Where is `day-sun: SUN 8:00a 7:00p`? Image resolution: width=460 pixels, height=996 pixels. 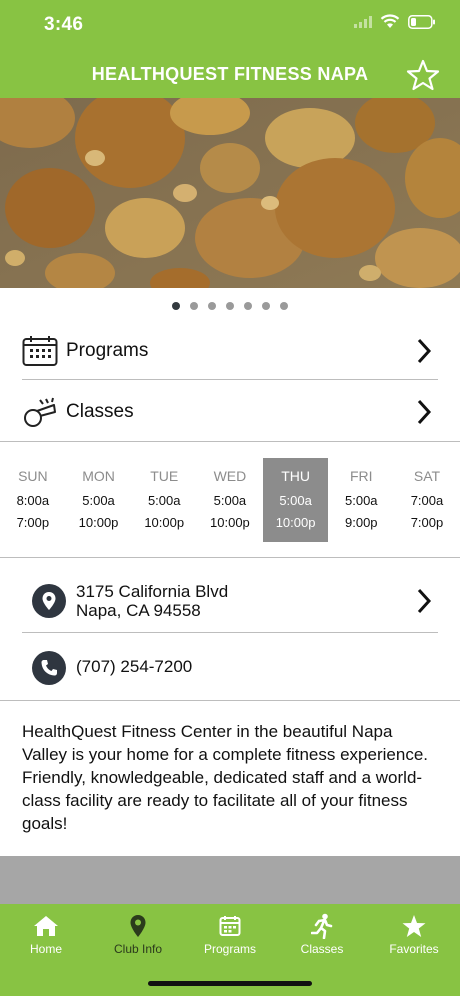
day-sun: SUN 8:00a 7:00p is located at coordinates (33, 500).